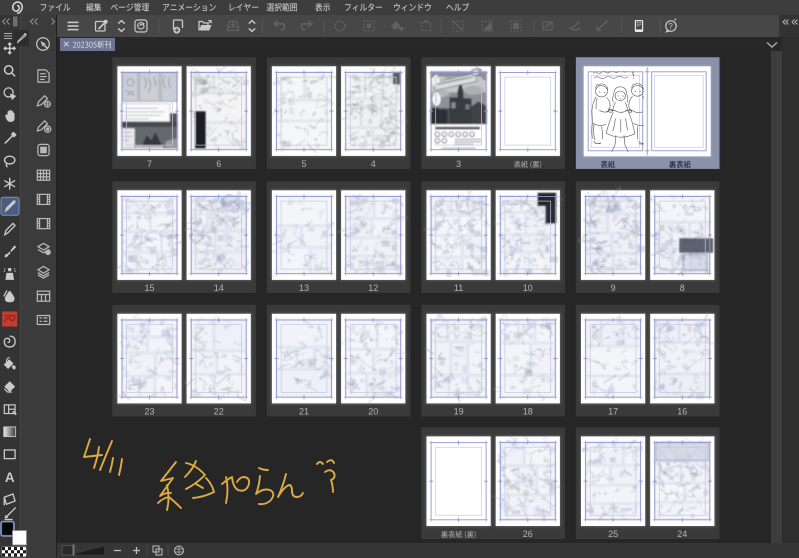 The height and width of the screenshot is (558, 799). I want to click on svg-text: 24, so click(682, 534).